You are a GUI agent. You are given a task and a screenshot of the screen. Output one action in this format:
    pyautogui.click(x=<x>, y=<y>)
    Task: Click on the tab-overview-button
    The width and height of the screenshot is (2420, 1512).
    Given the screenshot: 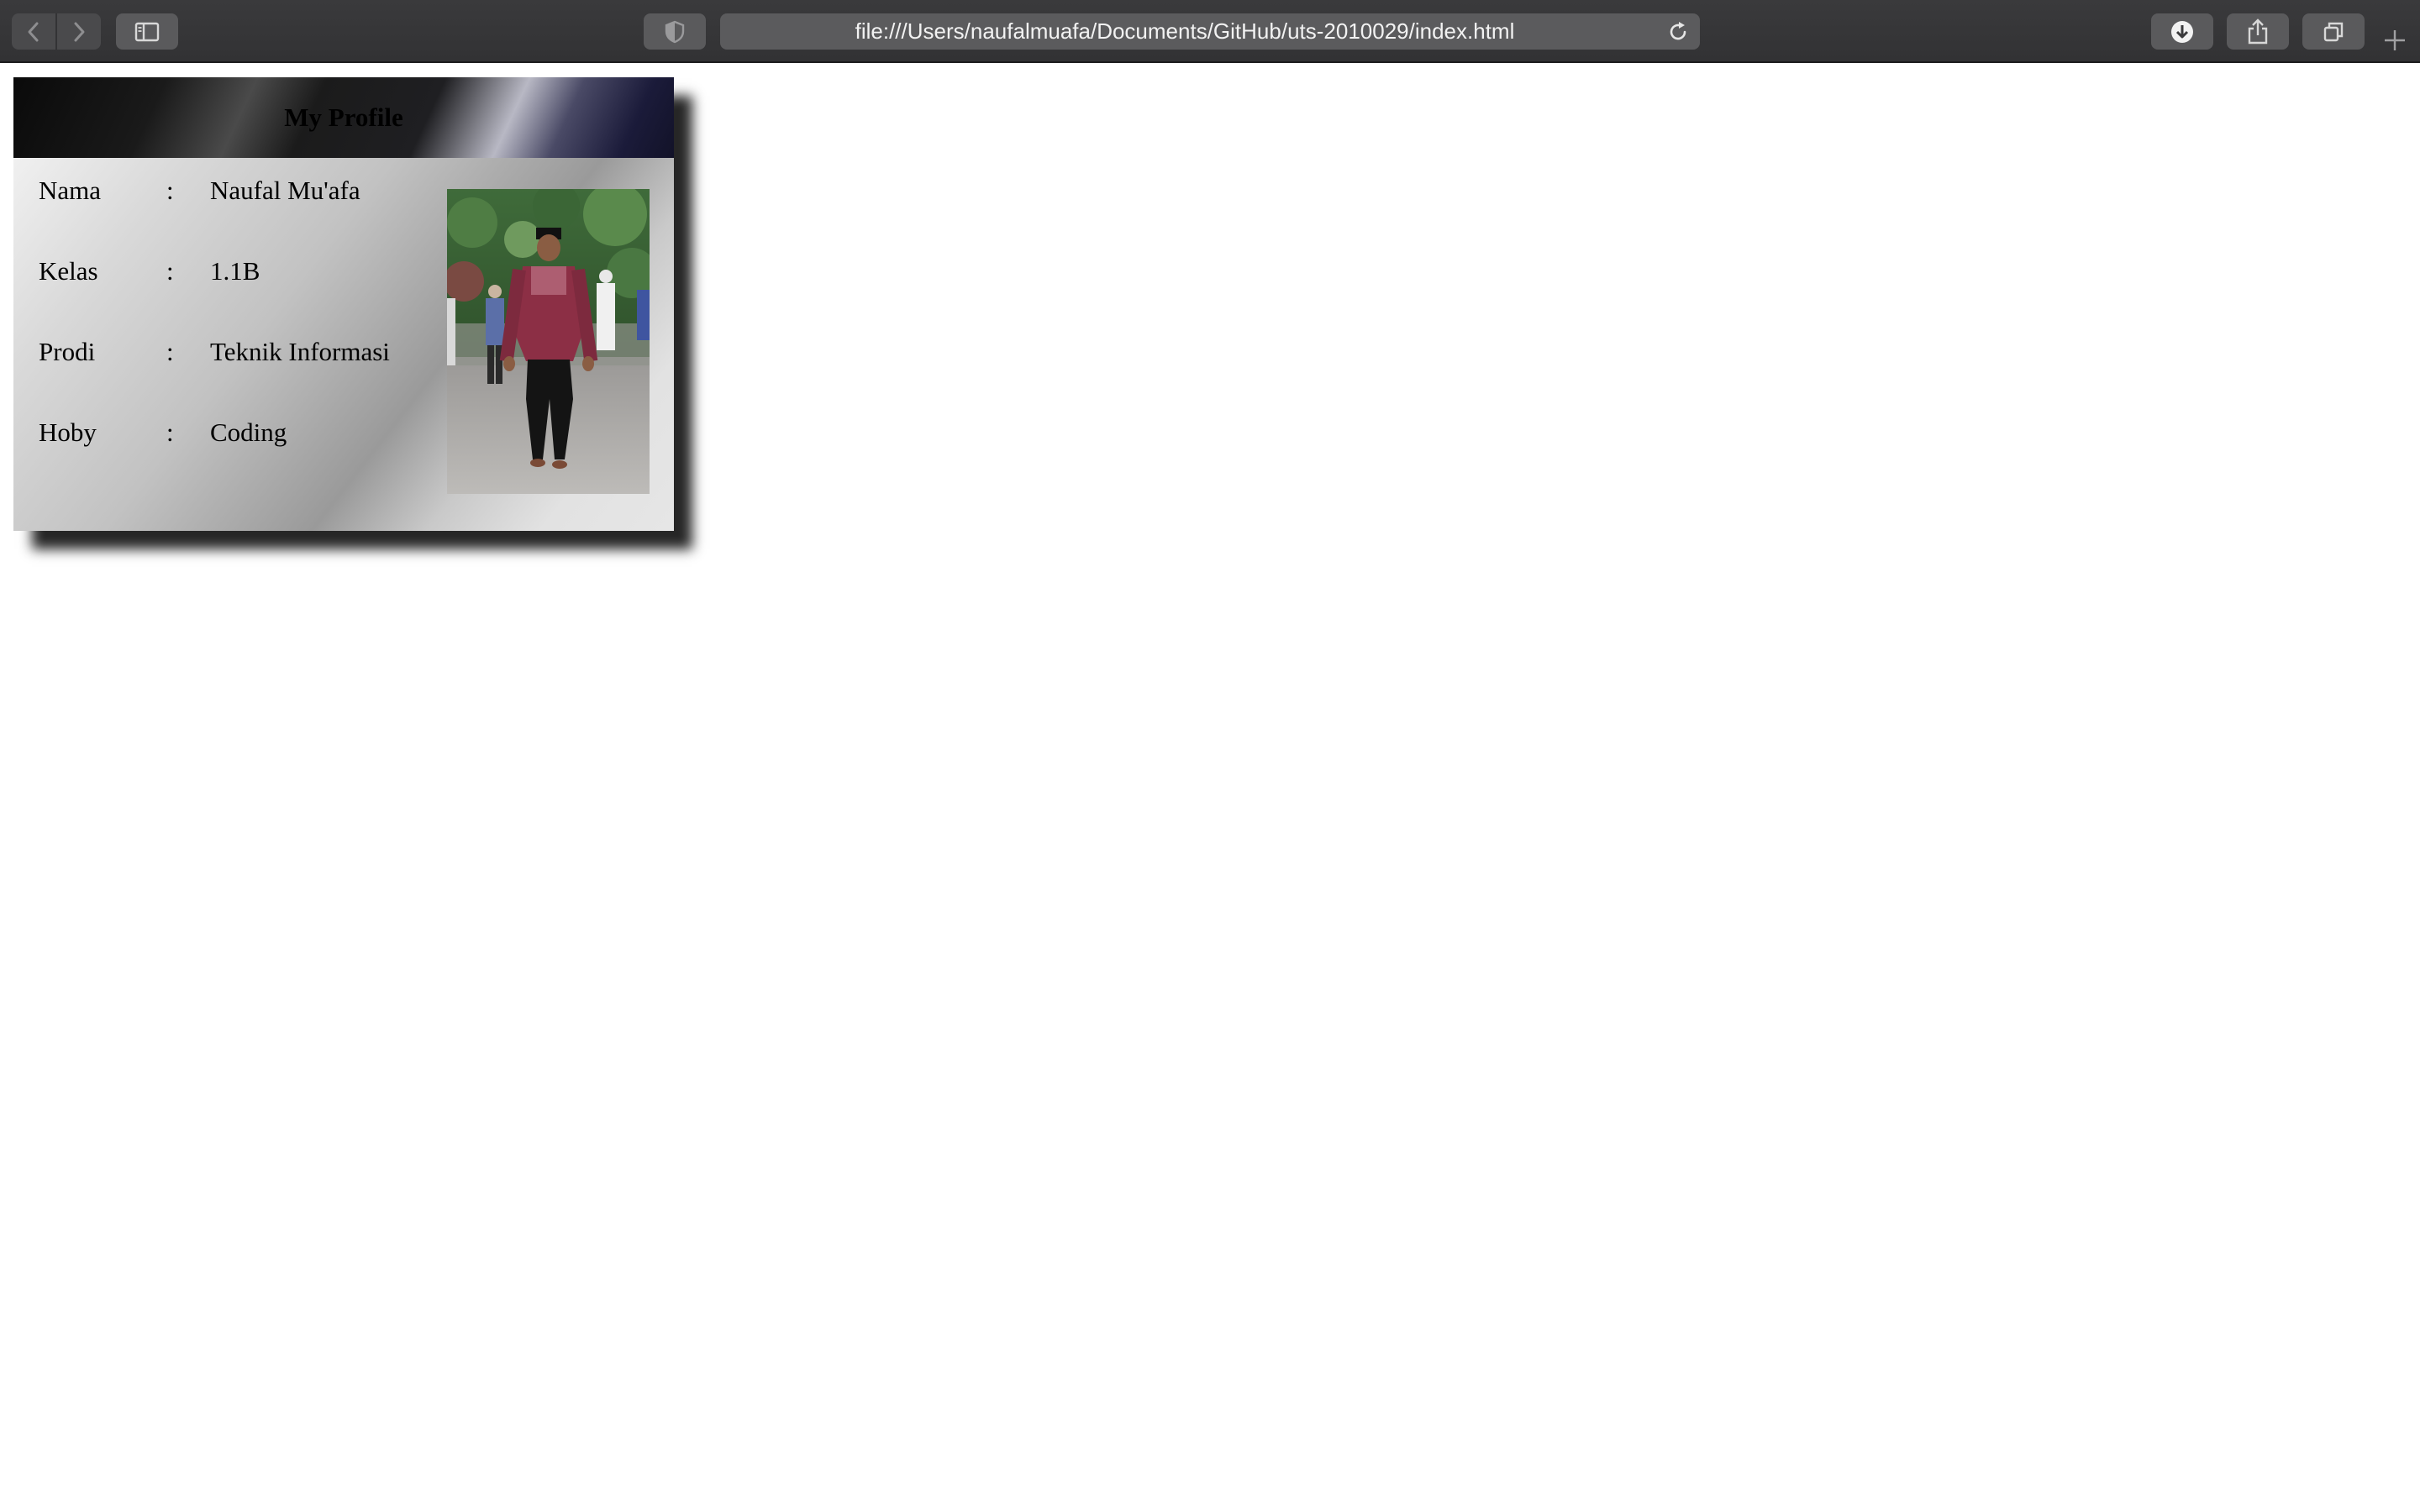 What is the action you would take?
    pyautogui.click(x=2333, y=31)
    